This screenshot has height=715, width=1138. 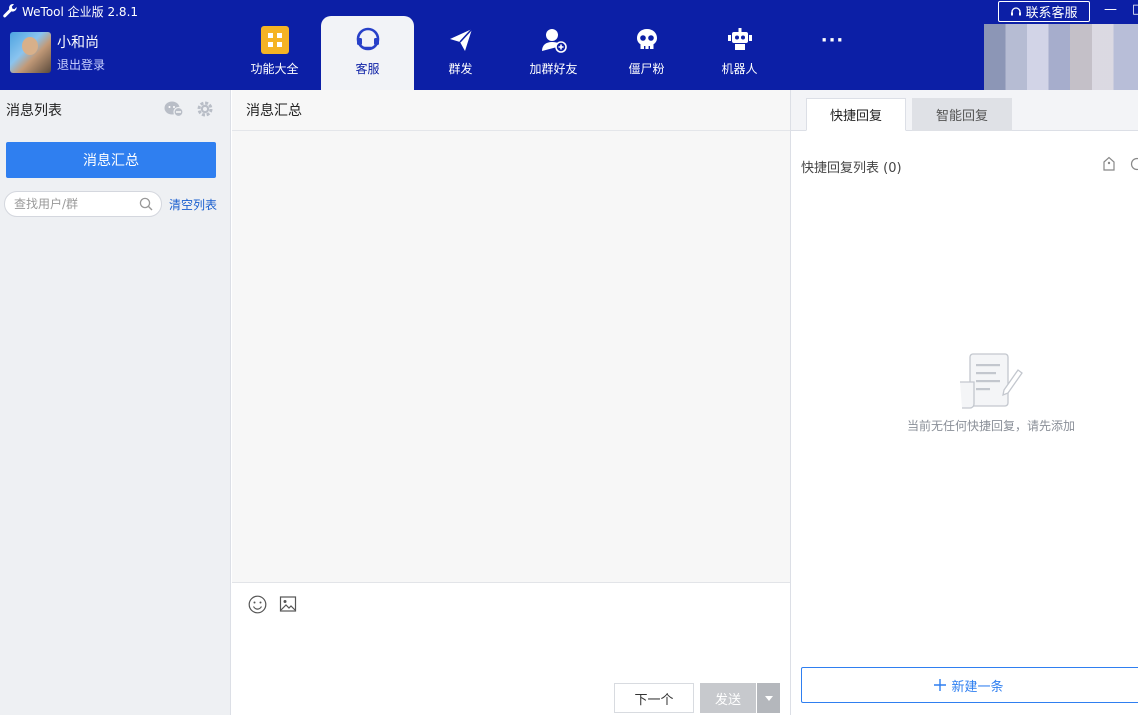 What do you see at coordinates (554, 41) in the screenshot?
I see `add-user-icon` at bounding box center [554, 41].